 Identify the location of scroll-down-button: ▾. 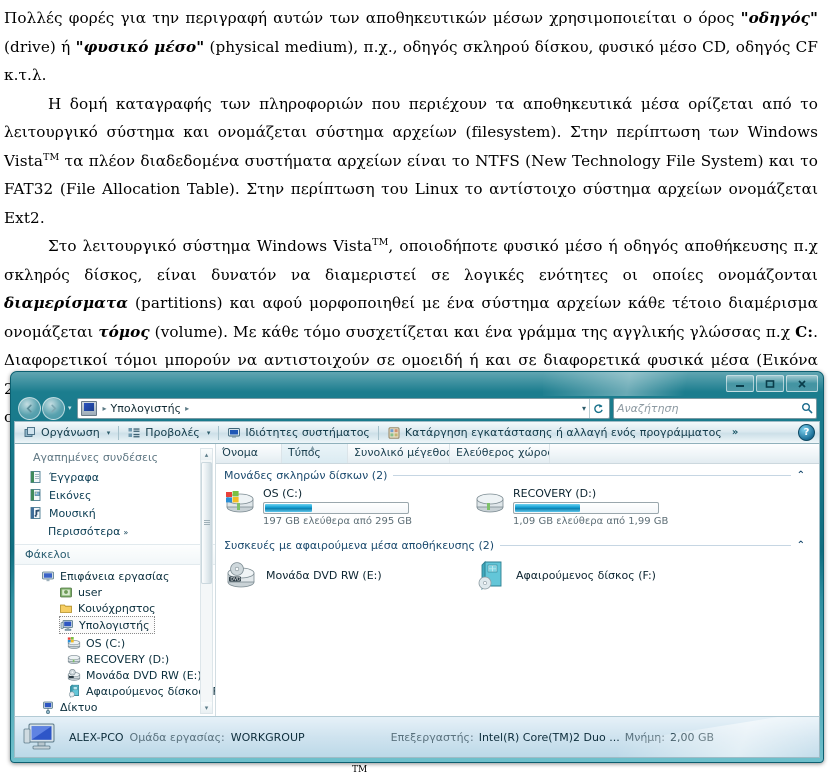
(206, 707).